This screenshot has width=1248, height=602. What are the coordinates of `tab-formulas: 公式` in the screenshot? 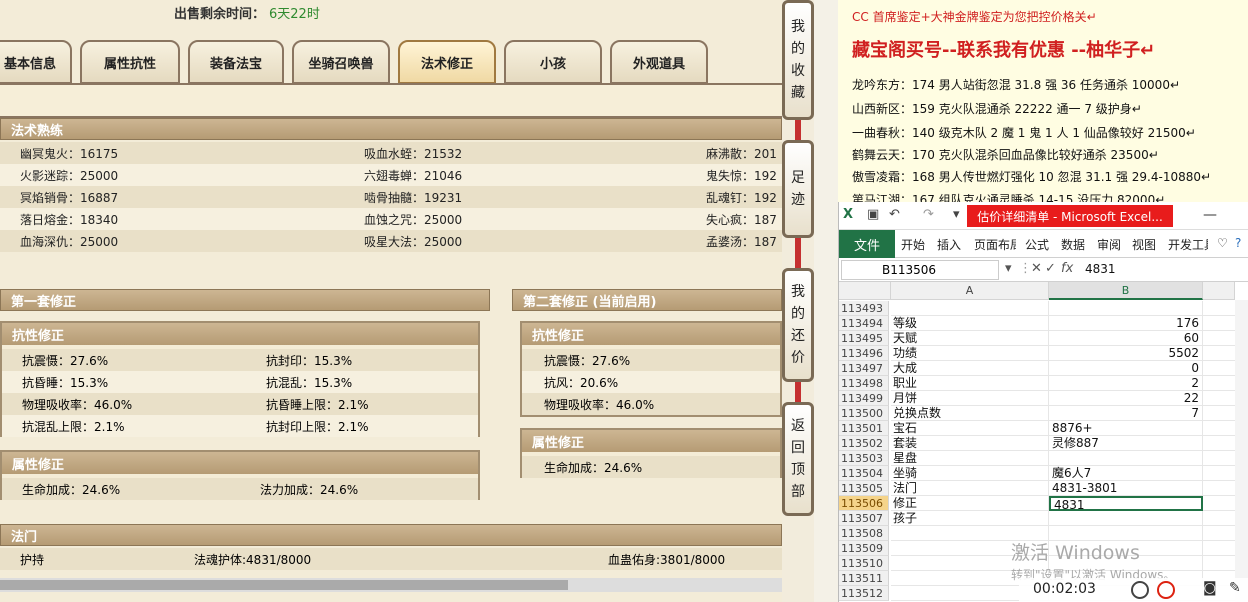 It's located at (1037, 244).